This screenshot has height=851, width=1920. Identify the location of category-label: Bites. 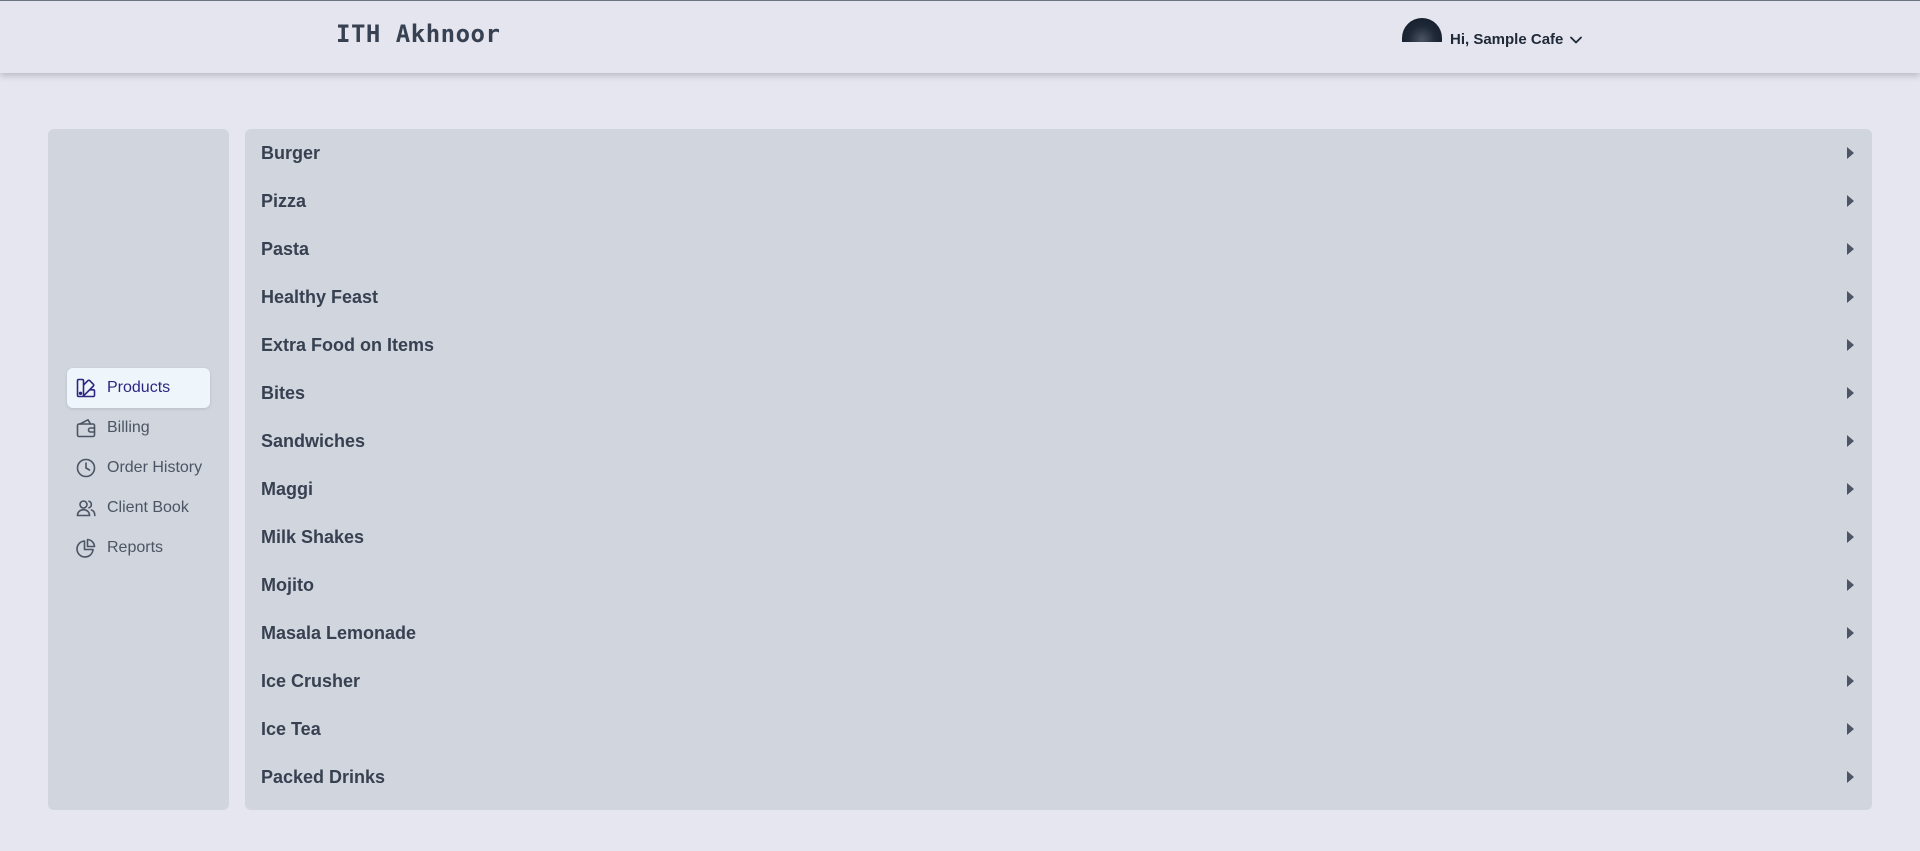
(283, 392).